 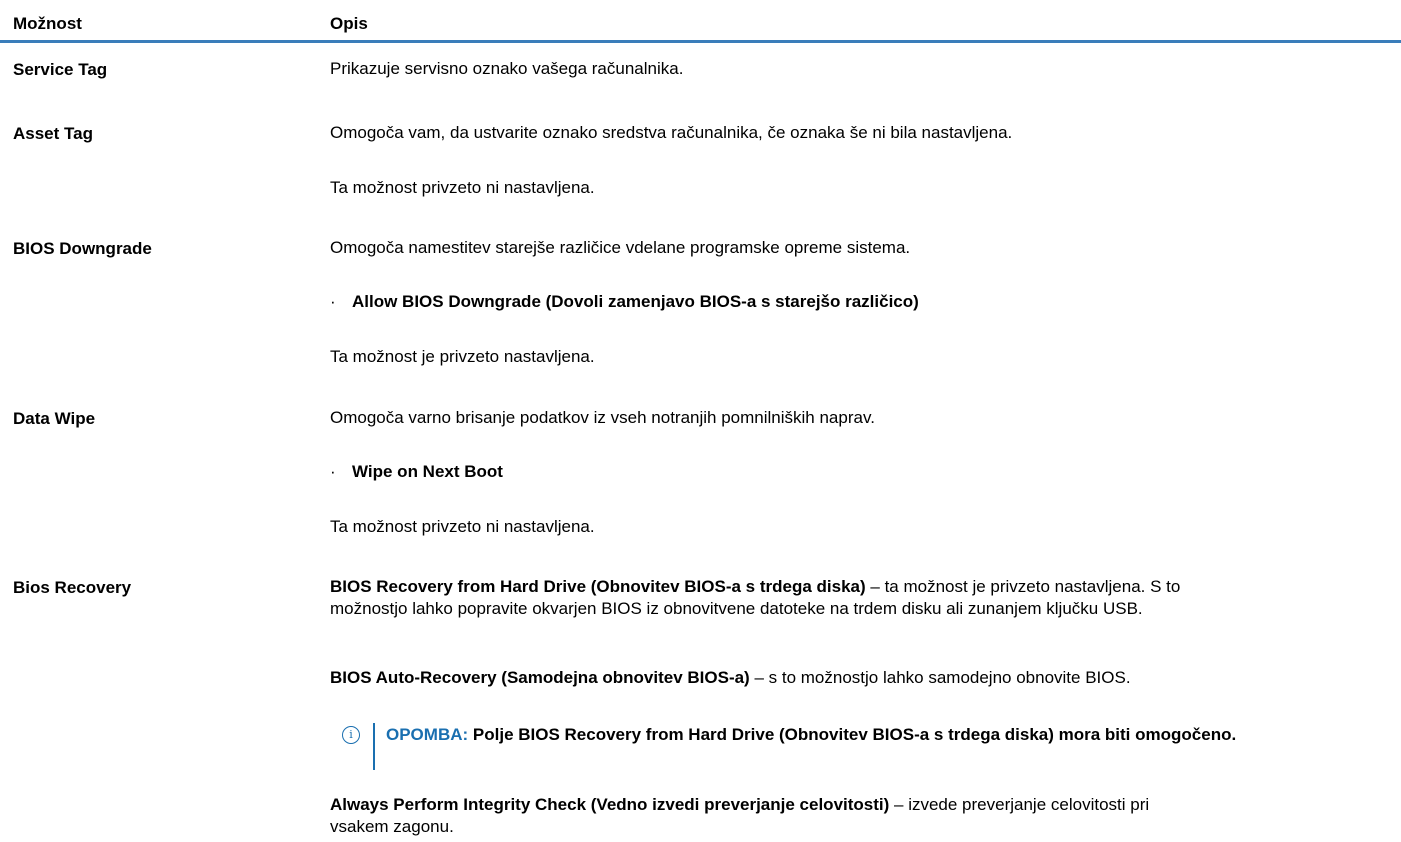 What do you see at coordinates (462, 356) in the screenshot?
I see `default-bios-downgrade: Ta možnost je privzeto nastavljena.` at bounding box center [462, 356].